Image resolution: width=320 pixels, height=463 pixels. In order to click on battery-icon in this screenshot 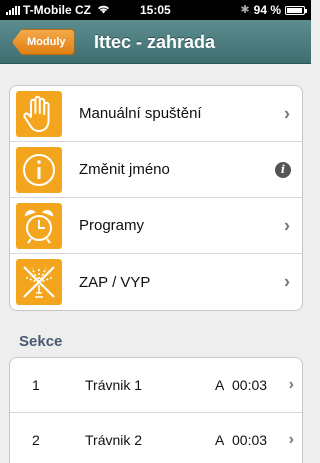, I will do `click(296, 10)`.